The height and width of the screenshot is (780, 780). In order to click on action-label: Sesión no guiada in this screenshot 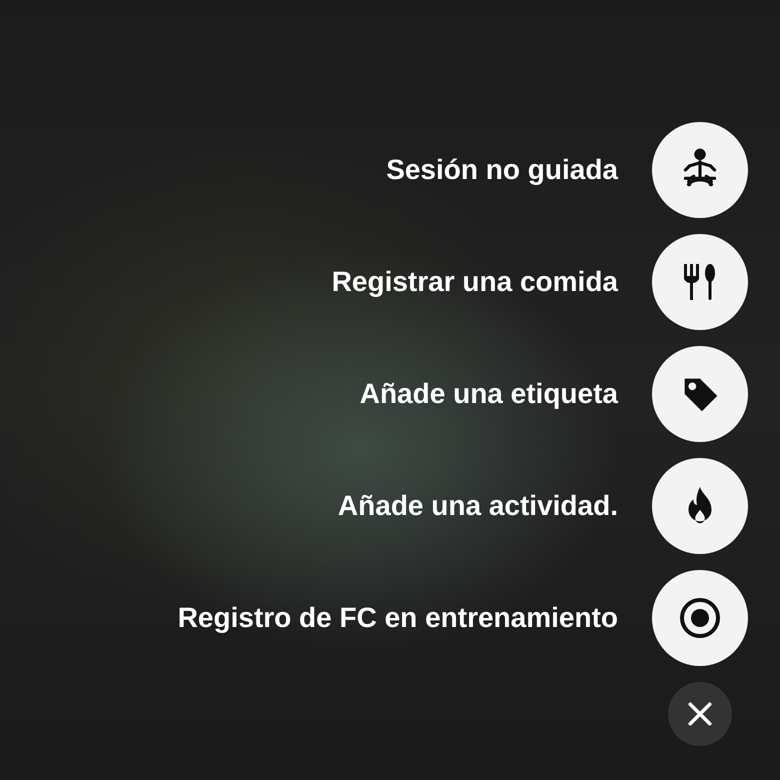, I will do `click(502, 170)`.